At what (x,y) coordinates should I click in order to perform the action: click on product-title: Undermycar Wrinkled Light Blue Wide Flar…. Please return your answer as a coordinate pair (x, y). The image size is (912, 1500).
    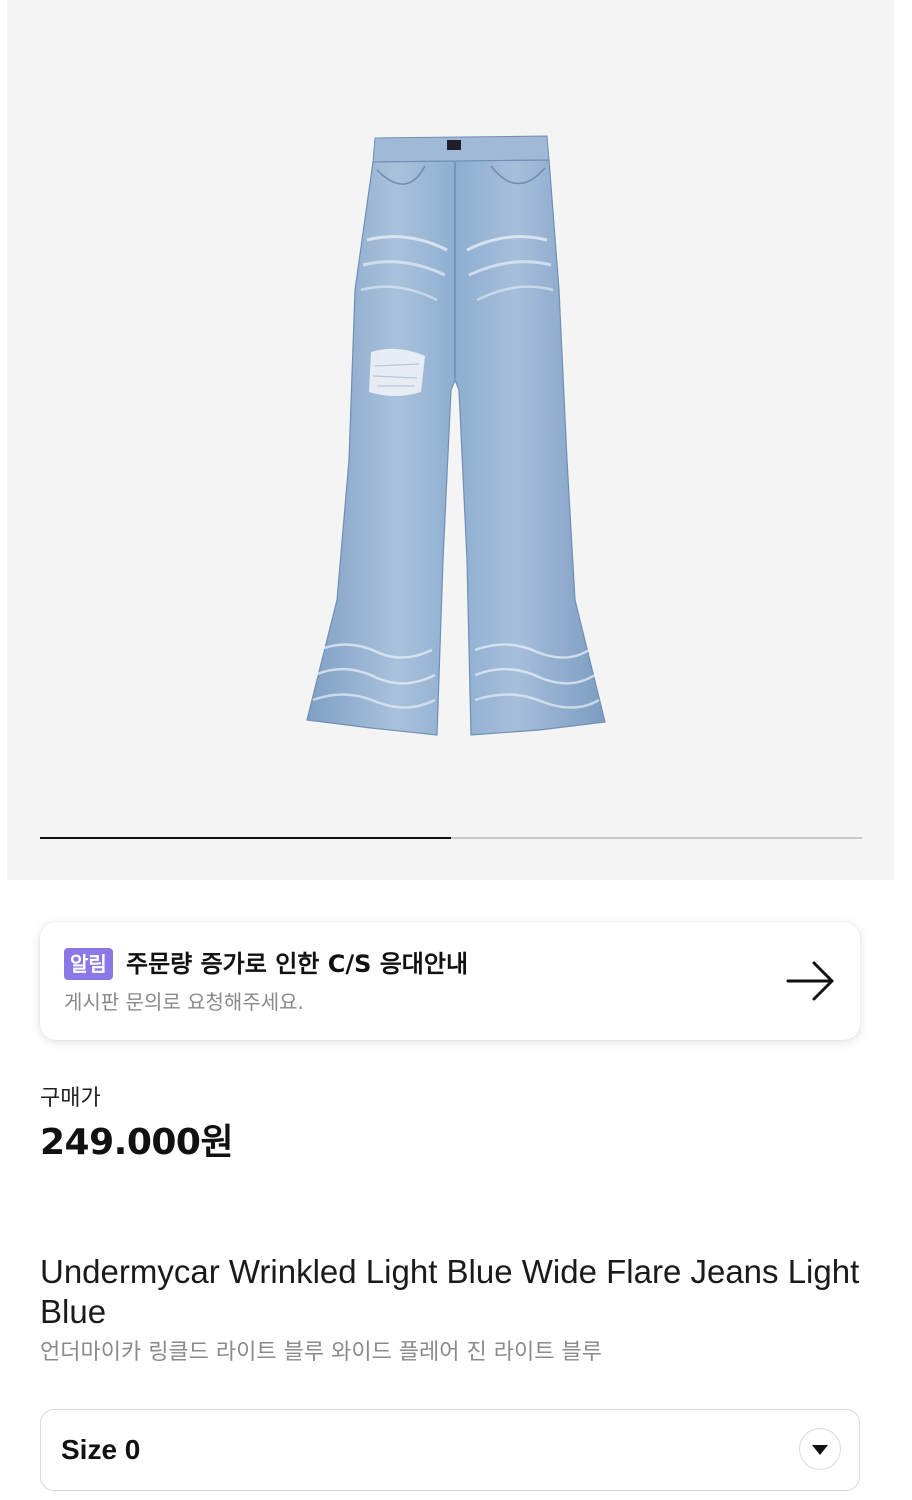
    Looking at the image, I should click on (450, 1291).